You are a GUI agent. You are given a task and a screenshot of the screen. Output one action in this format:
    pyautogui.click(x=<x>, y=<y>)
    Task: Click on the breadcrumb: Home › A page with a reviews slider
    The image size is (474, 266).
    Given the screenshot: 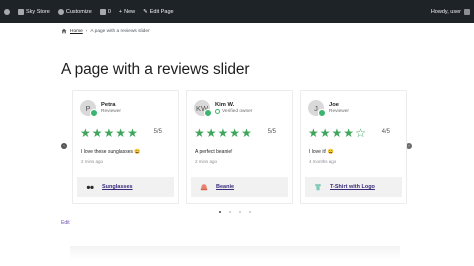 What is the action you would take?
    pyautogui.click(x=105, y=31)
    